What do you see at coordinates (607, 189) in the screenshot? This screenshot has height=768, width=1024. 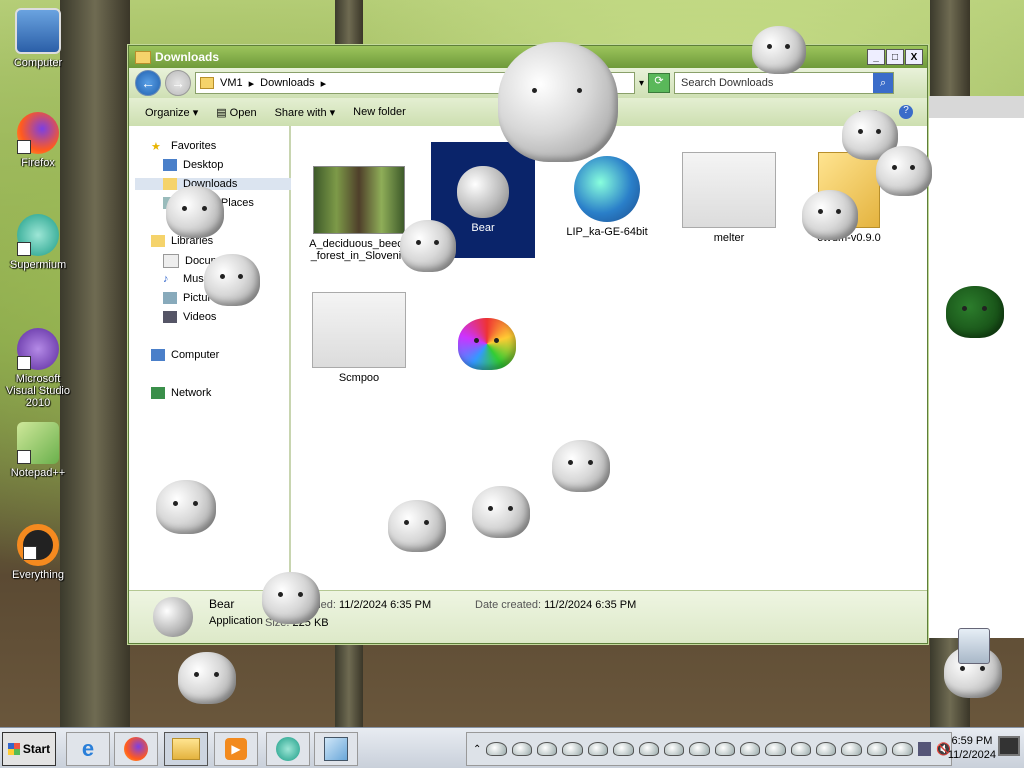 I see `globe-installer-icon` at bounding box center [607, 189].